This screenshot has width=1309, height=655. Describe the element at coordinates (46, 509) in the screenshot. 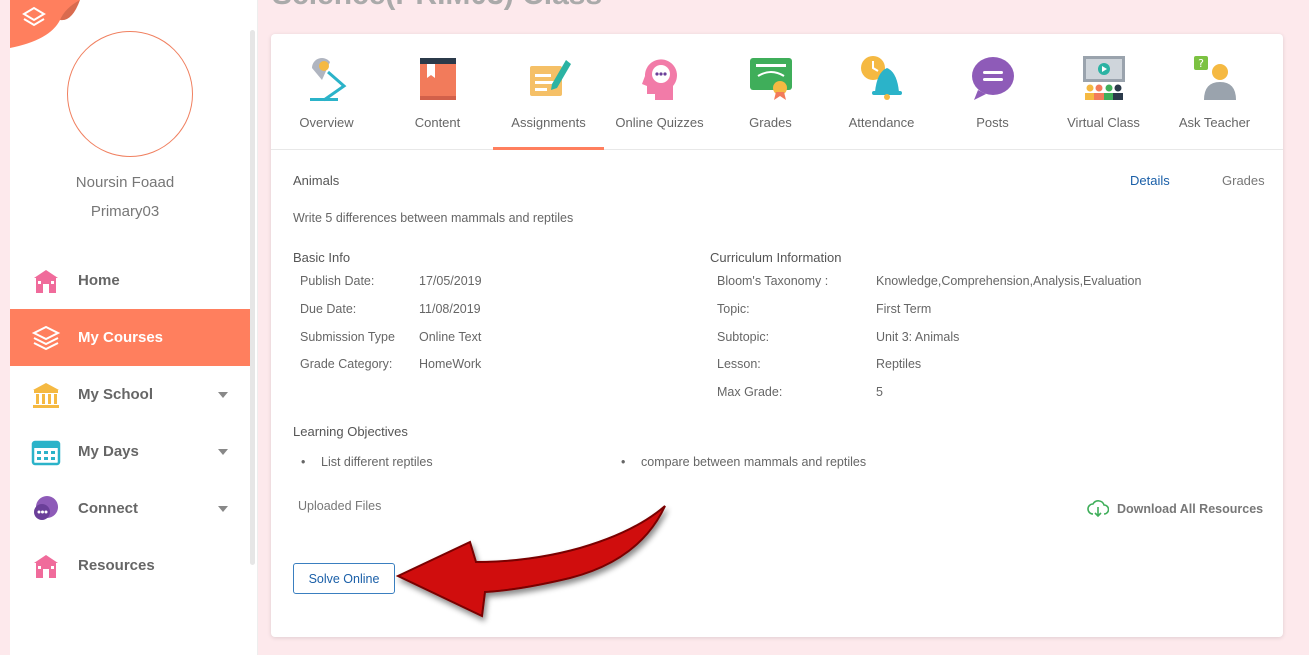

I see `chat-bubble-icon` at that location.